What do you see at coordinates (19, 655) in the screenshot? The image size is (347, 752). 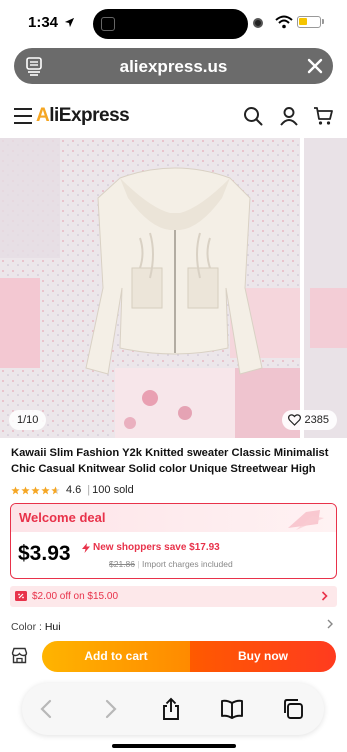 I see `store-icon` at bounding box center [19, 655].